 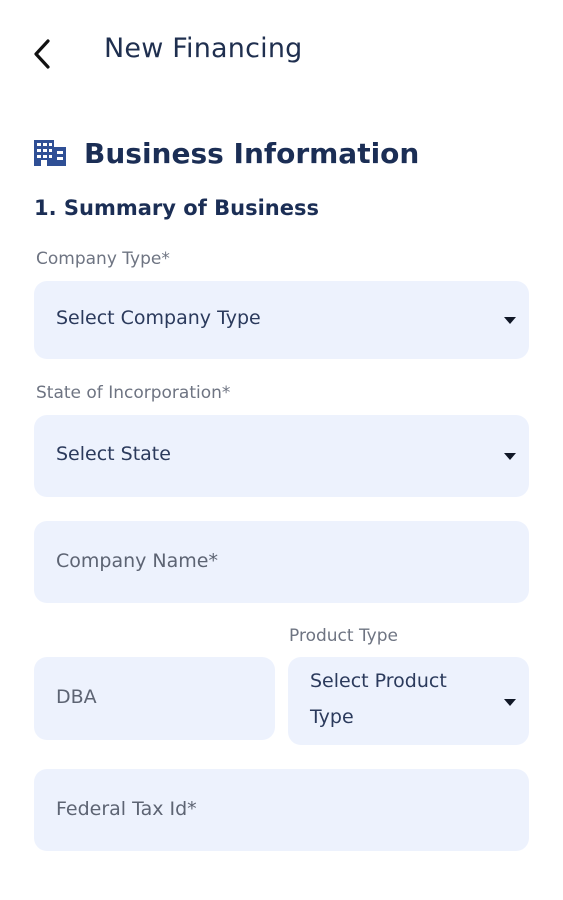 I want to click on app-header: New Financing, so click(x=281, y=52).